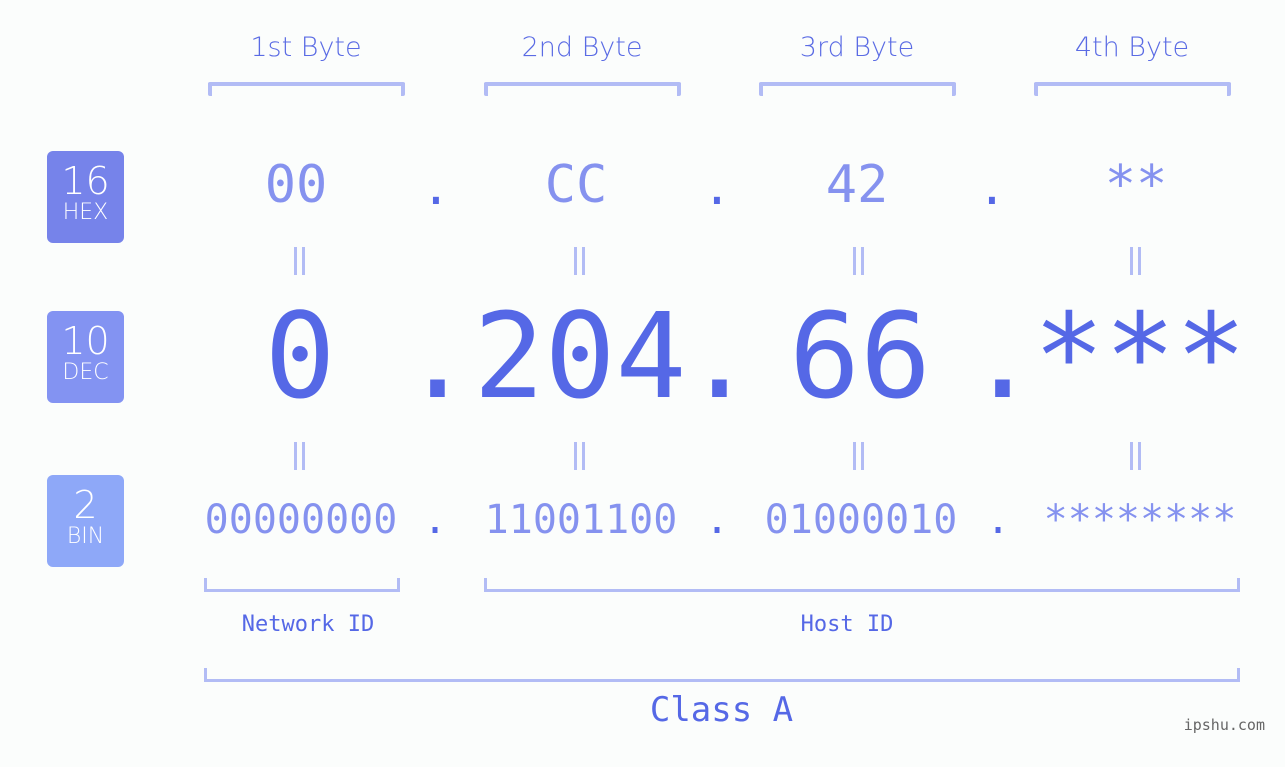 Image resolution: width=1285 pixels, height=767 pixels. I want to click on bin-badge: 2 BIN, so click(85, 521).